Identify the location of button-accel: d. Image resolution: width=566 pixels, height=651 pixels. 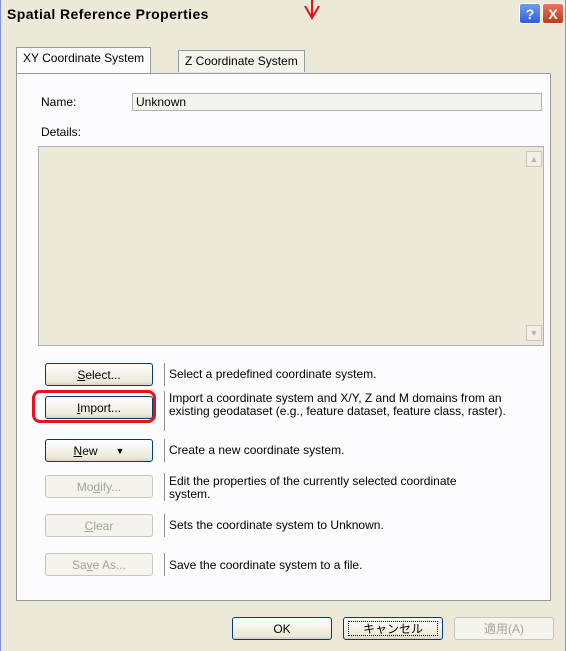
(97, 486).